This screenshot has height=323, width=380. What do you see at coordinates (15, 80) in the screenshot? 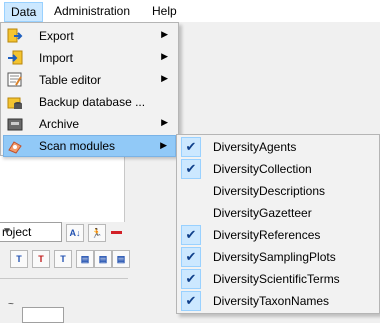
I see `table-editor-icon` at bounding box center [15, 80].